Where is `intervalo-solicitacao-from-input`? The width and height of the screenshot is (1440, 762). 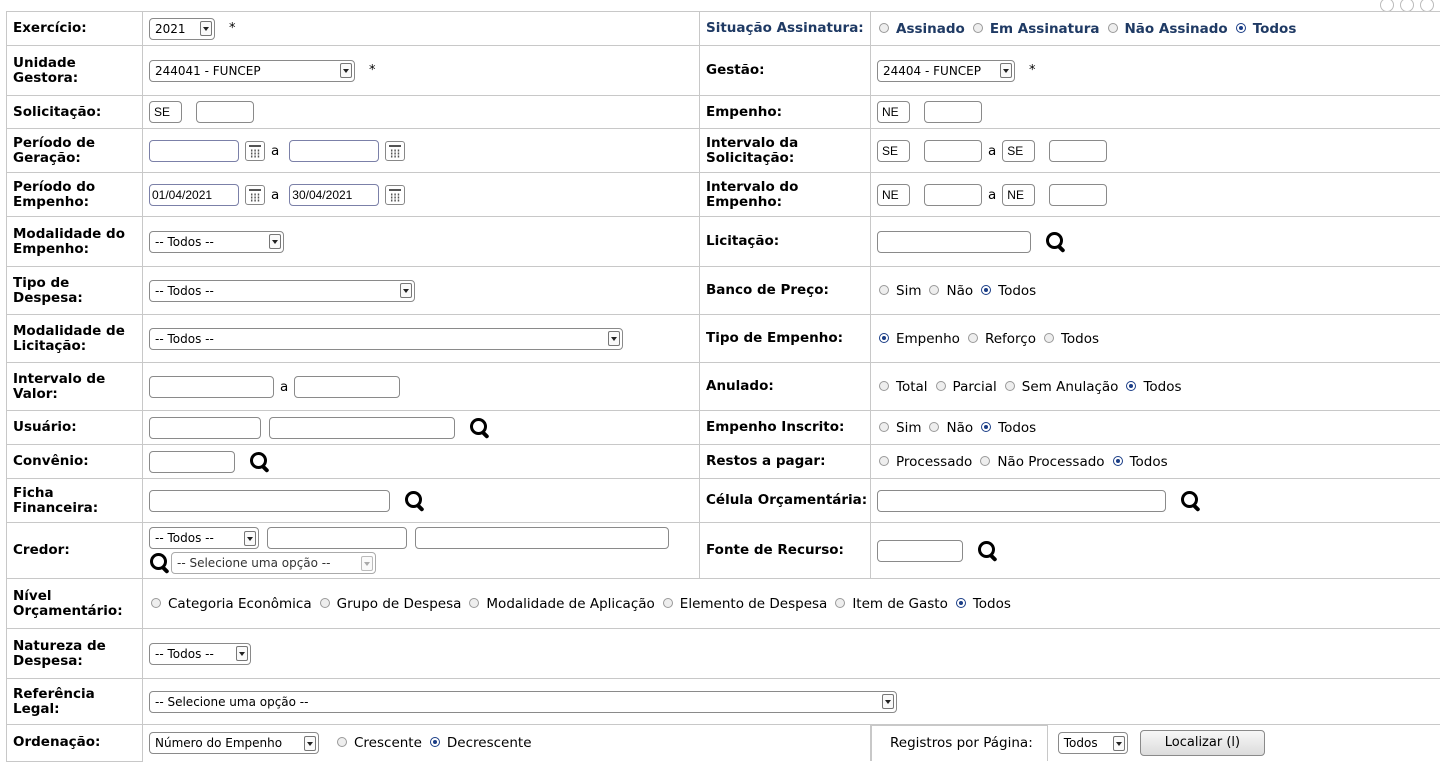 intervalo-solicitacao-from-input is located at coordinates (953, 150).